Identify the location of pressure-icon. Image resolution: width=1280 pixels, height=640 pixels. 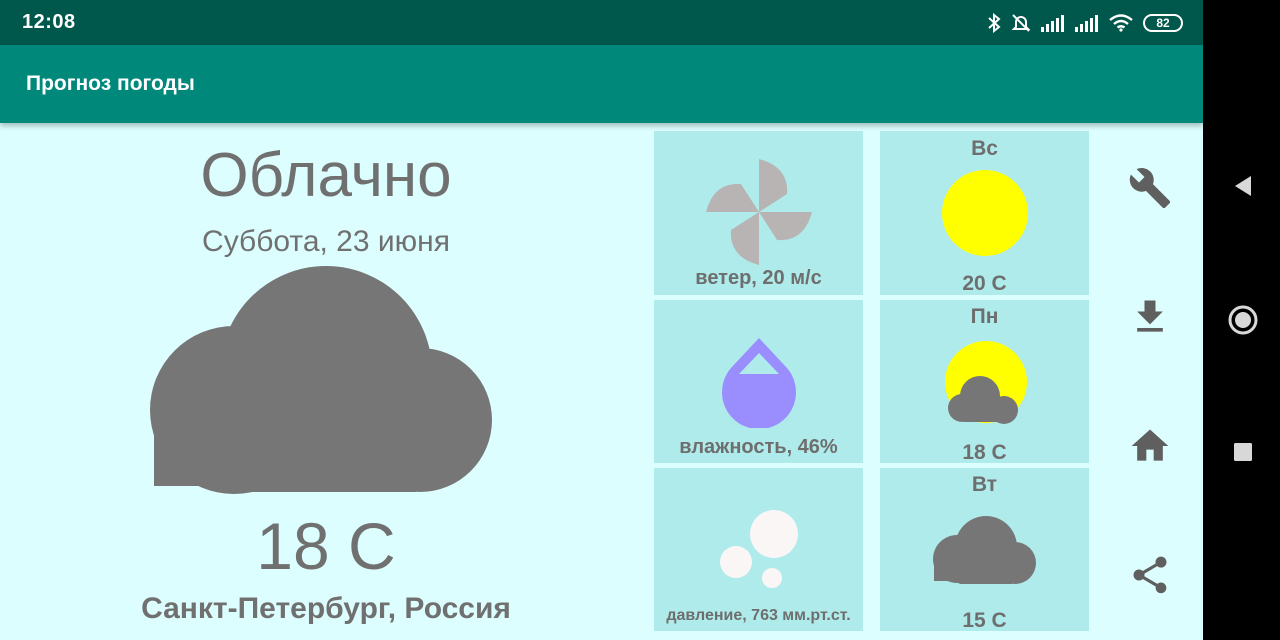
(759, 549).